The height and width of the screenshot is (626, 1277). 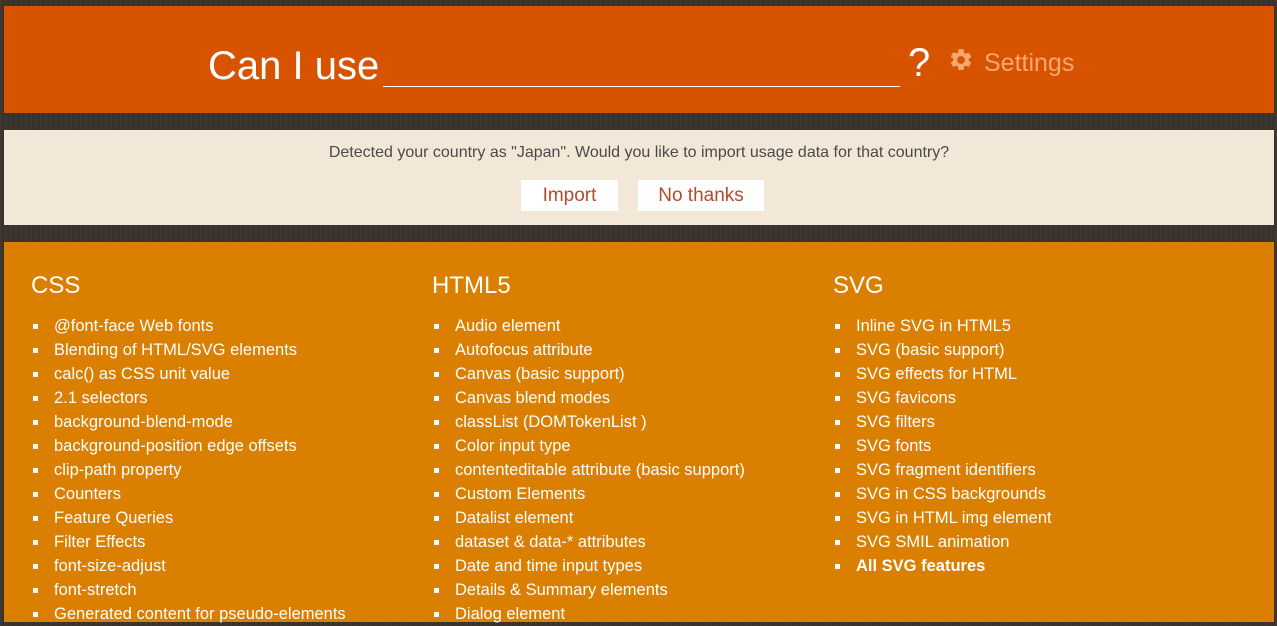 What do you see at coordinates (622, 518) in the screenshot?
I see `feature-link: Datalist element` at bounding box center [622, 518].